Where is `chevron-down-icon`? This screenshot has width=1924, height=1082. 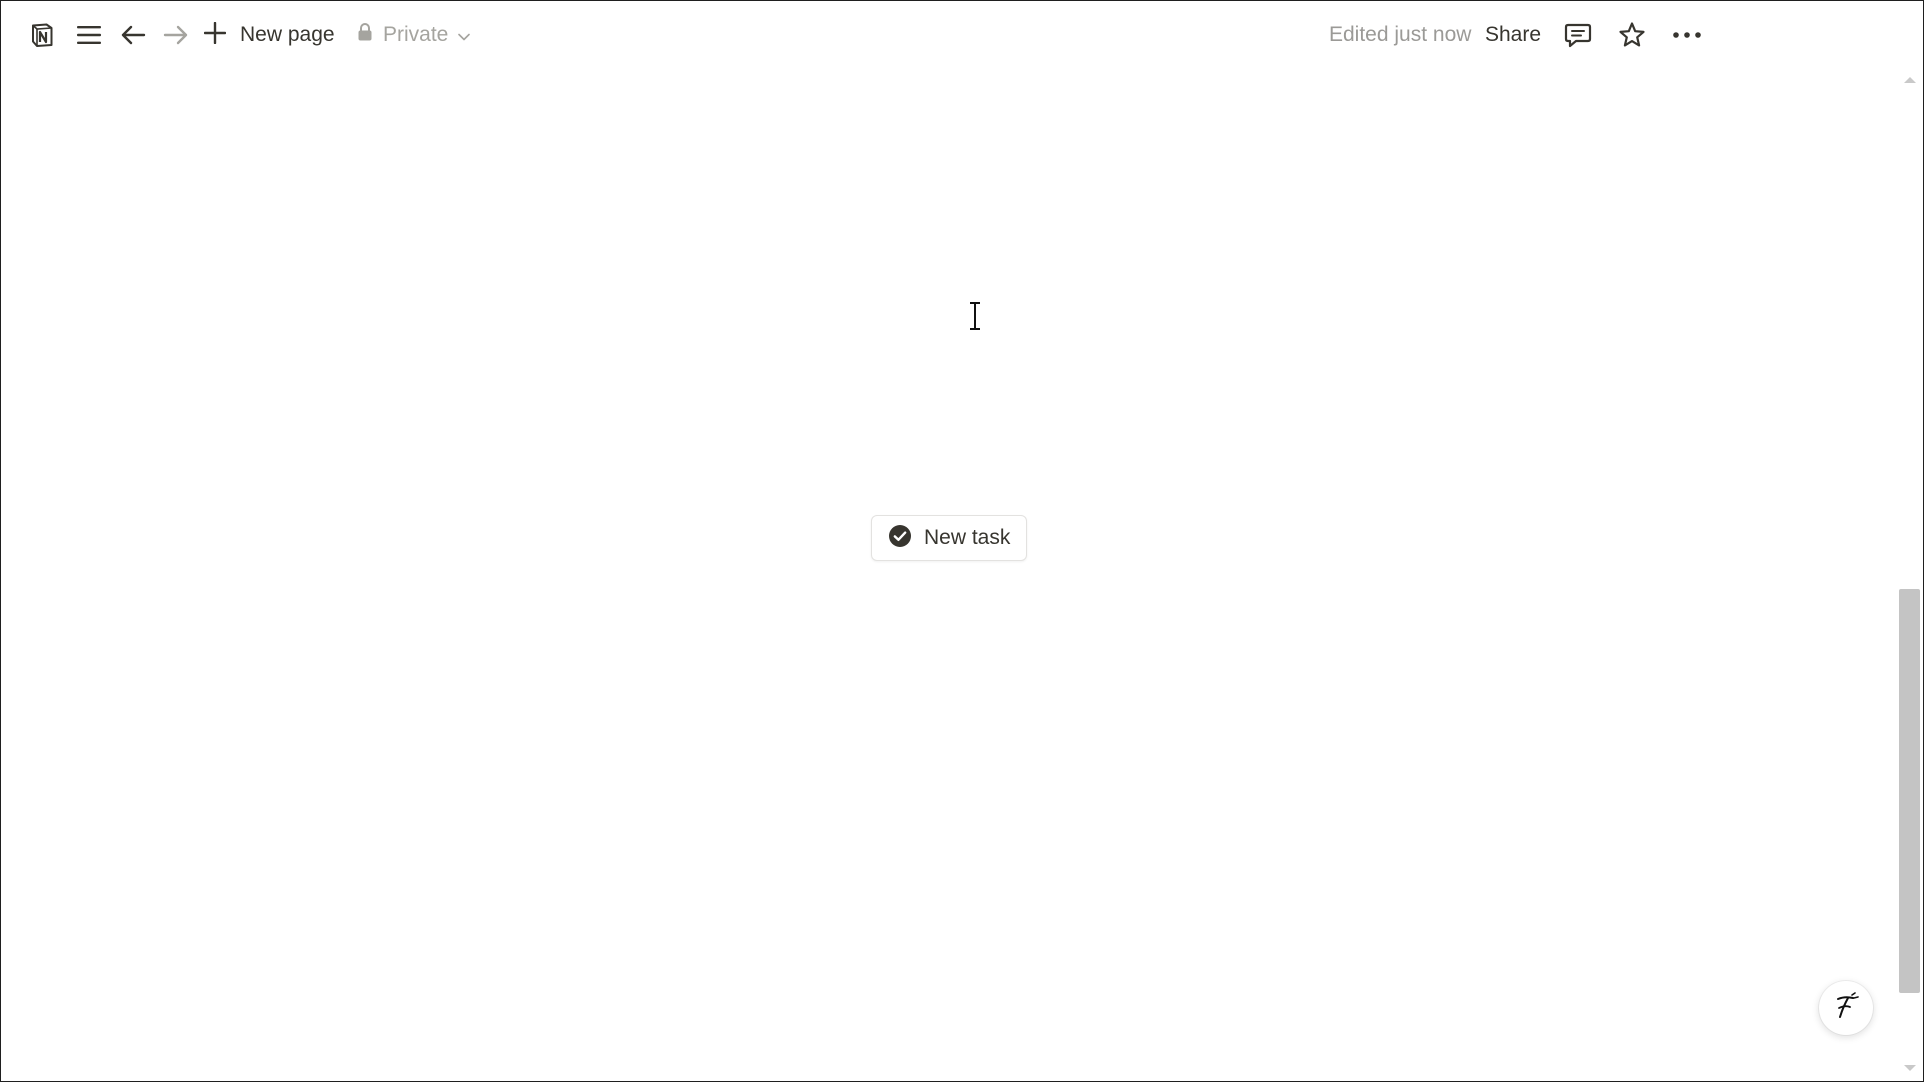 chevron-down-icon is located at coordinates (464, 35).